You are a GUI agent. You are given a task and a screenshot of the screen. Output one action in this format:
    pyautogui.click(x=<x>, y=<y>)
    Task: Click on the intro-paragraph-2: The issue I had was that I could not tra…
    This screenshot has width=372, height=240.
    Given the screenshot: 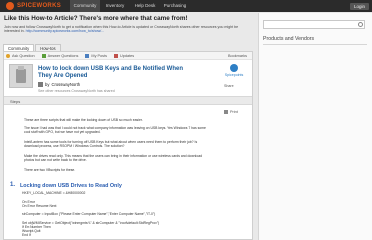 What is the action you would take?
    pyautogui.click(x=115, y=130)
    